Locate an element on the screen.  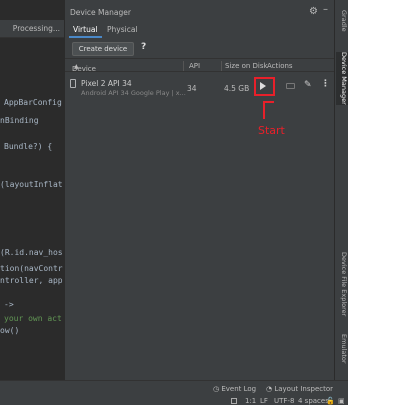
code-line: Bundle?) { is located at coordinates (28, 146).